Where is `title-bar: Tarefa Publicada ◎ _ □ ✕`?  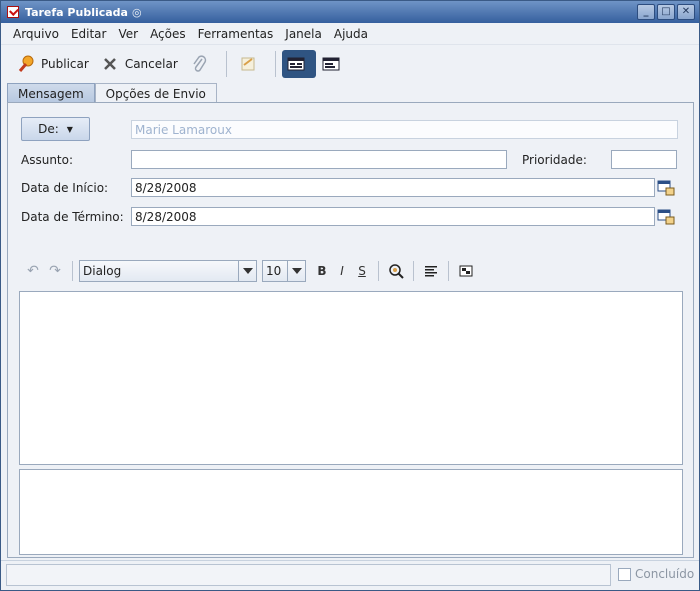 title-bar: Tarefa Publicada ◎ _ □ ✕ is located at coordinates (350, 12).